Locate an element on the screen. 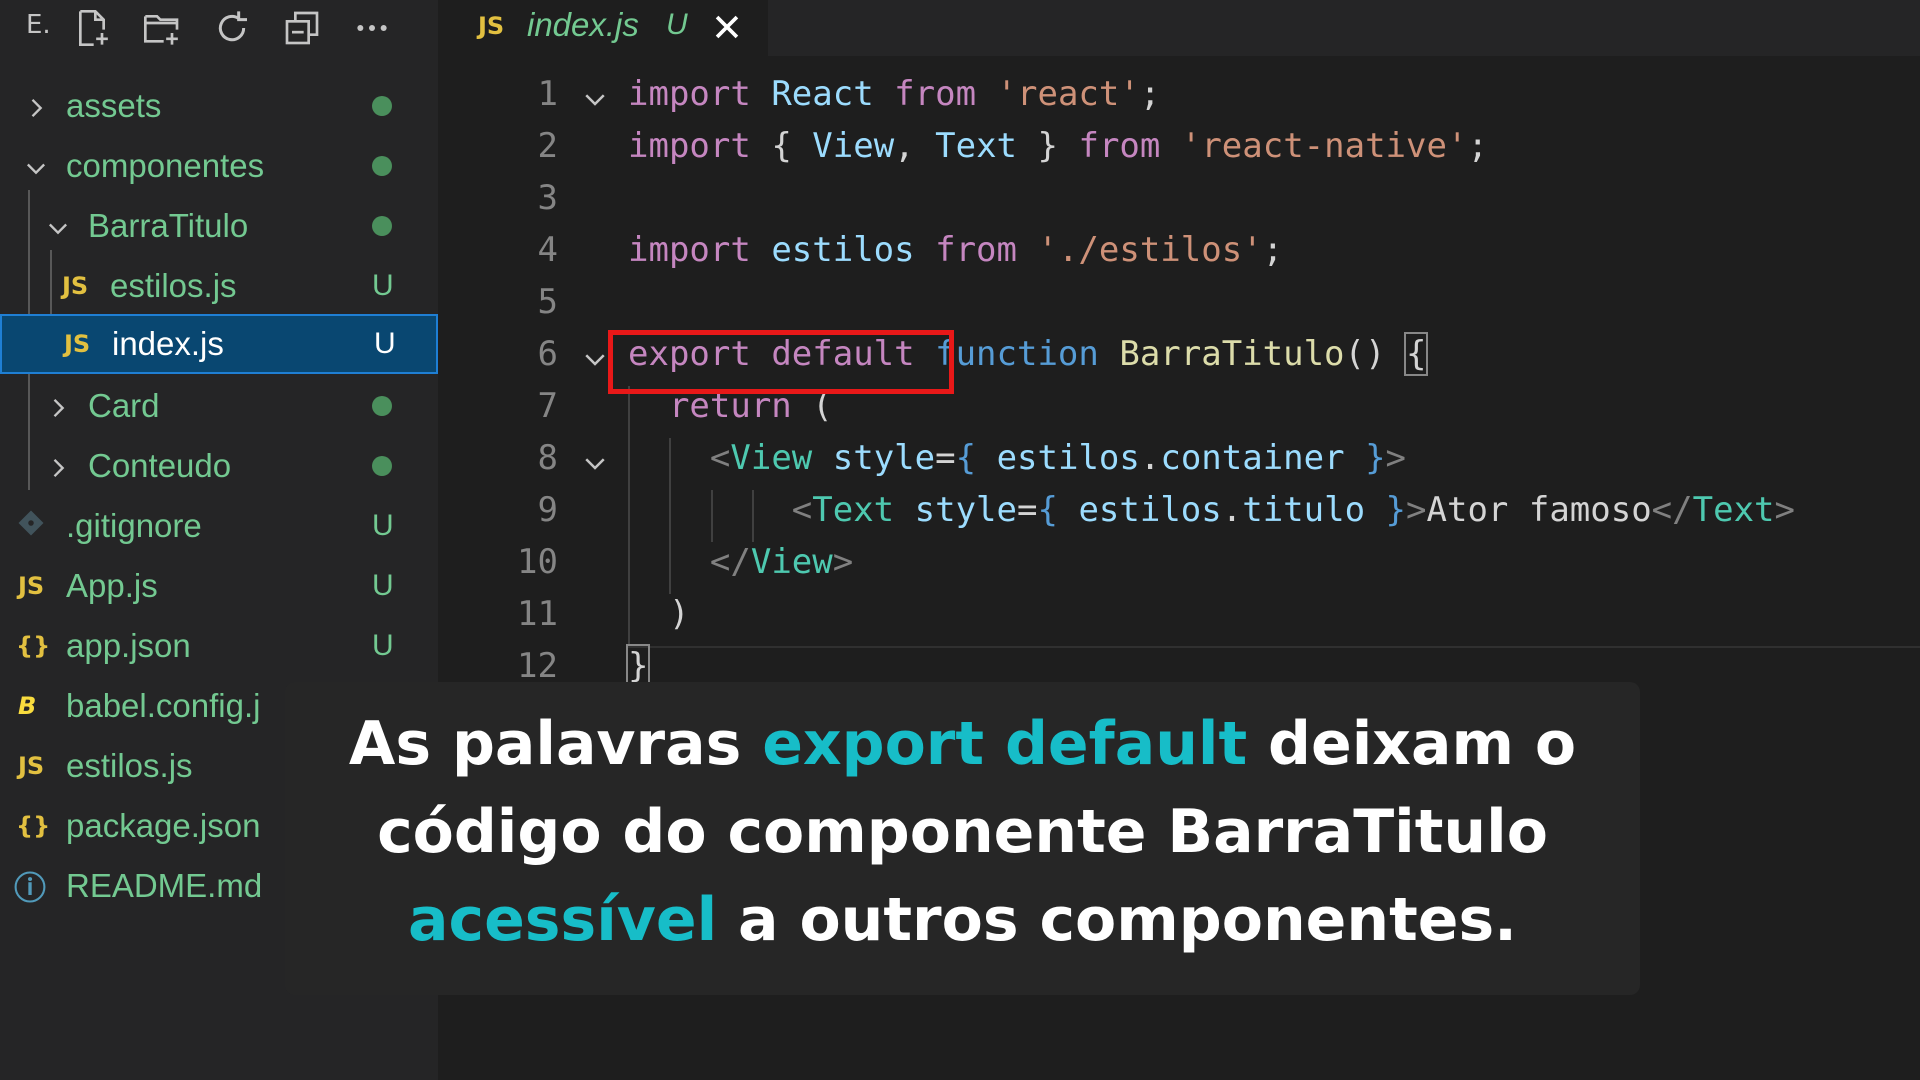  line-number: 3 is located at coordinates (547, 198).